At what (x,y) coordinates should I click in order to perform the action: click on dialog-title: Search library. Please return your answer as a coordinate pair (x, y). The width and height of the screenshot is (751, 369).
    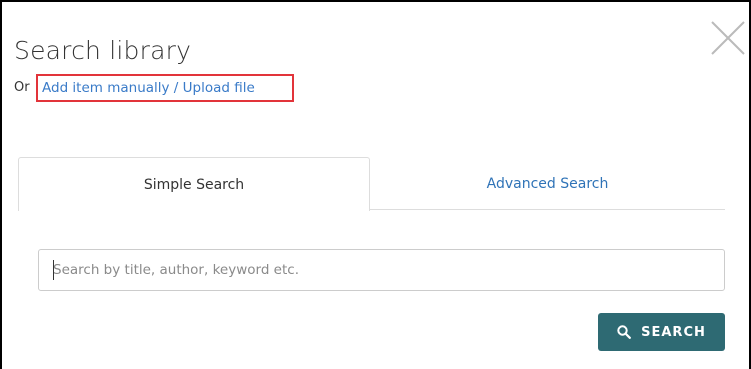
    Looking at the image, I should click on (103, 50).